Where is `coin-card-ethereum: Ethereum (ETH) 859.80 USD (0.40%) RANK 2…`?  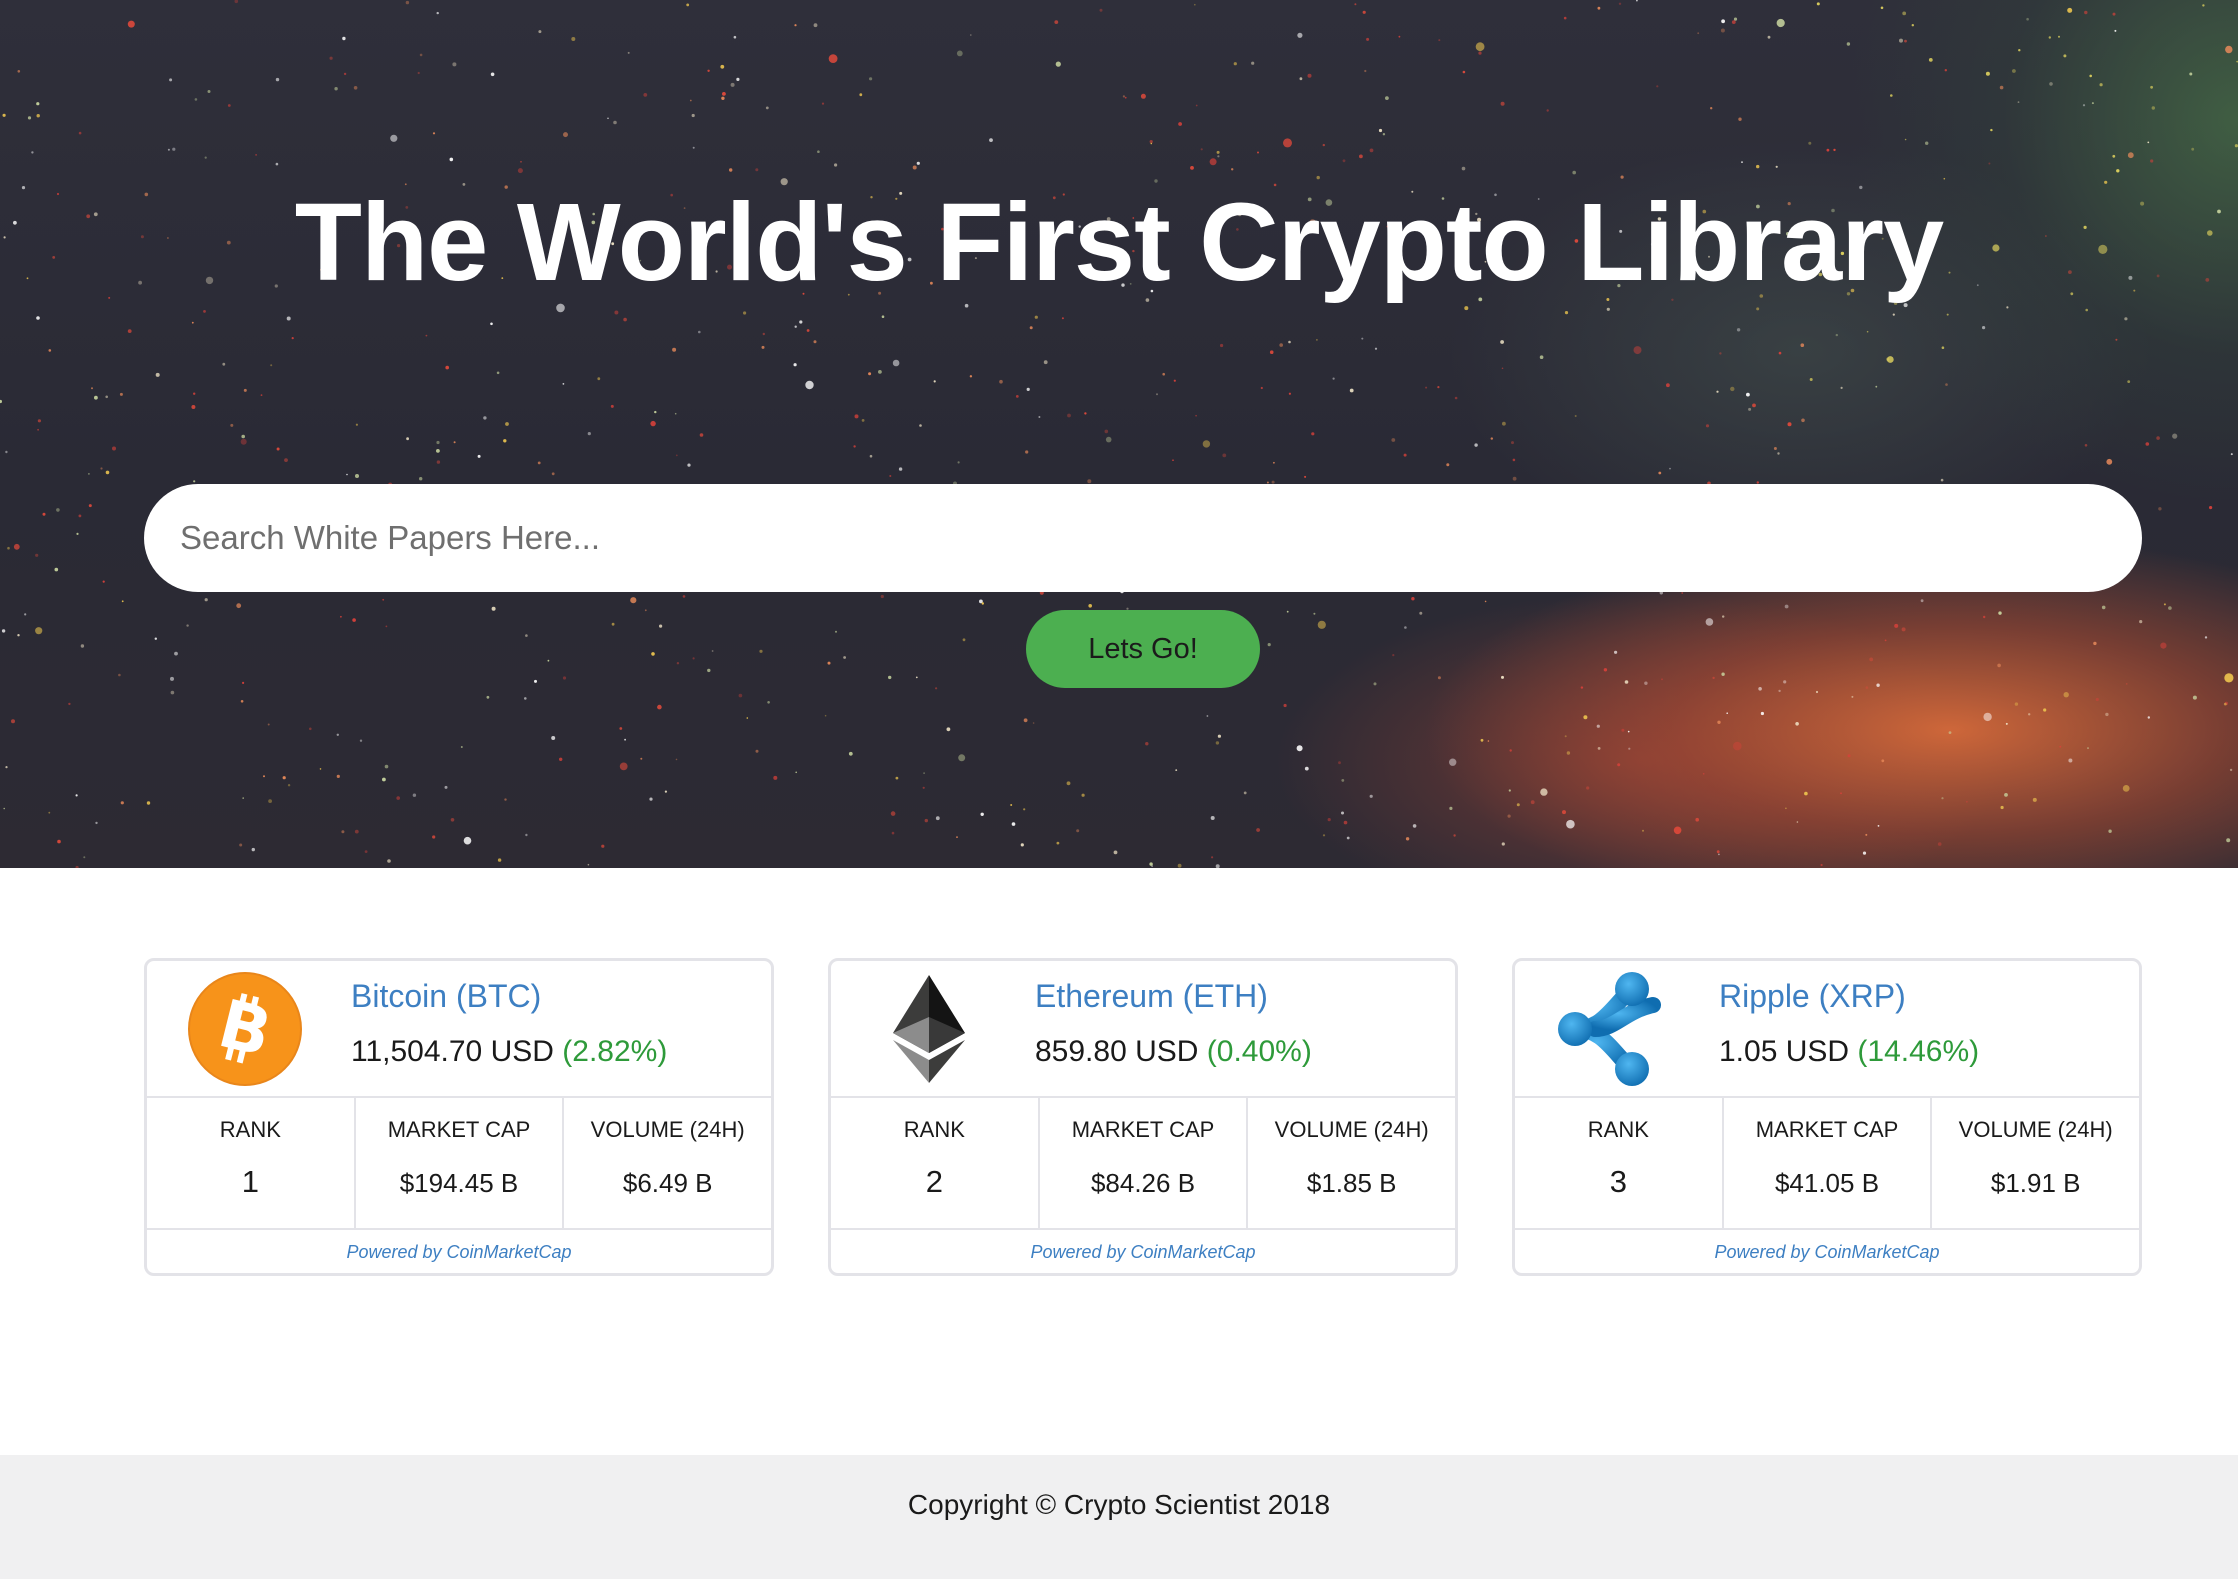 coin-card-ethereum: Ethereum (ETH) 859.80 USD (0.40%) RANK 2… is located at coordinates (1143, 1117).